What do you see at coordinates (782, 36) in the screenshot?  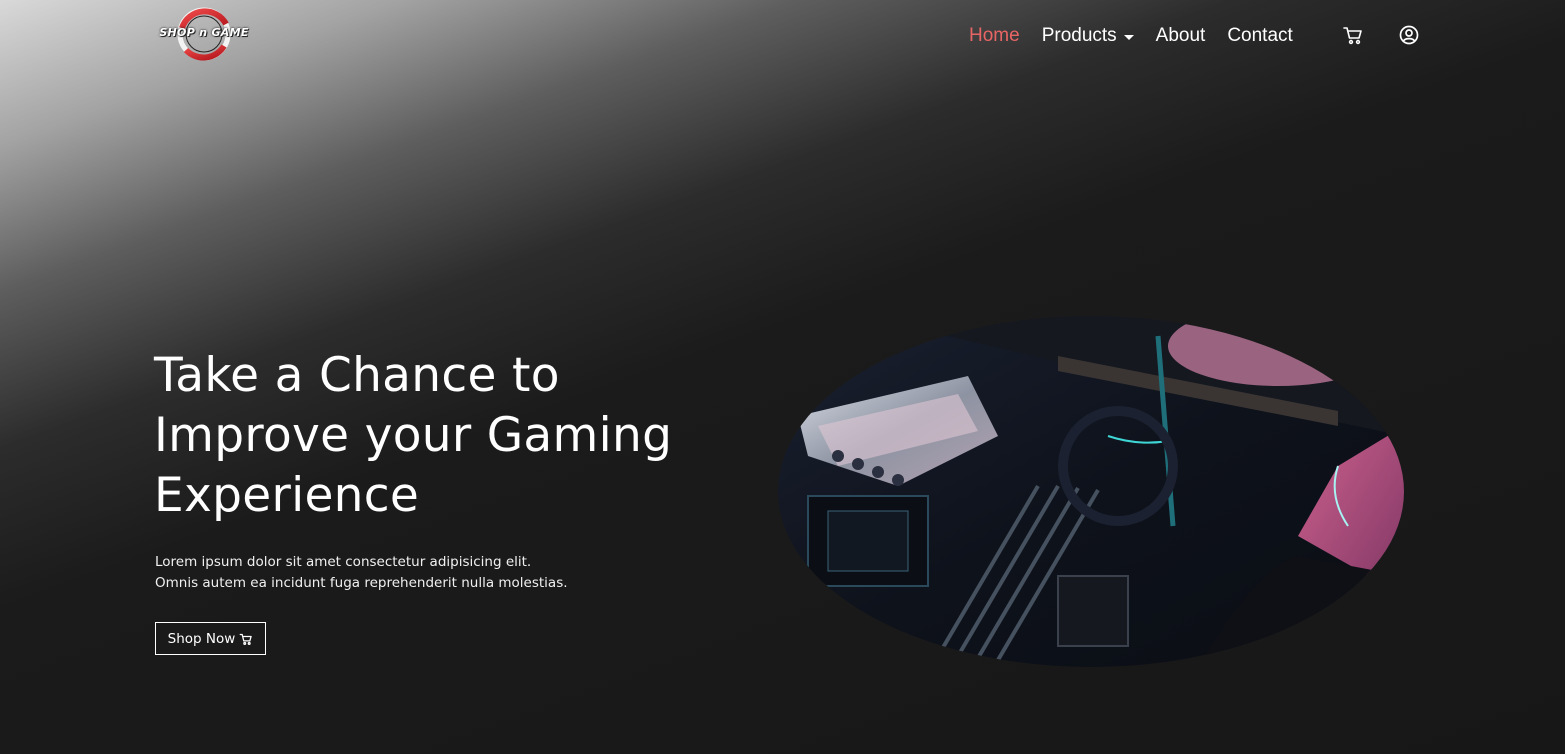 I see `navbar: SHOP n GAME Home Products About Contact` at bounding box center [782, 36].